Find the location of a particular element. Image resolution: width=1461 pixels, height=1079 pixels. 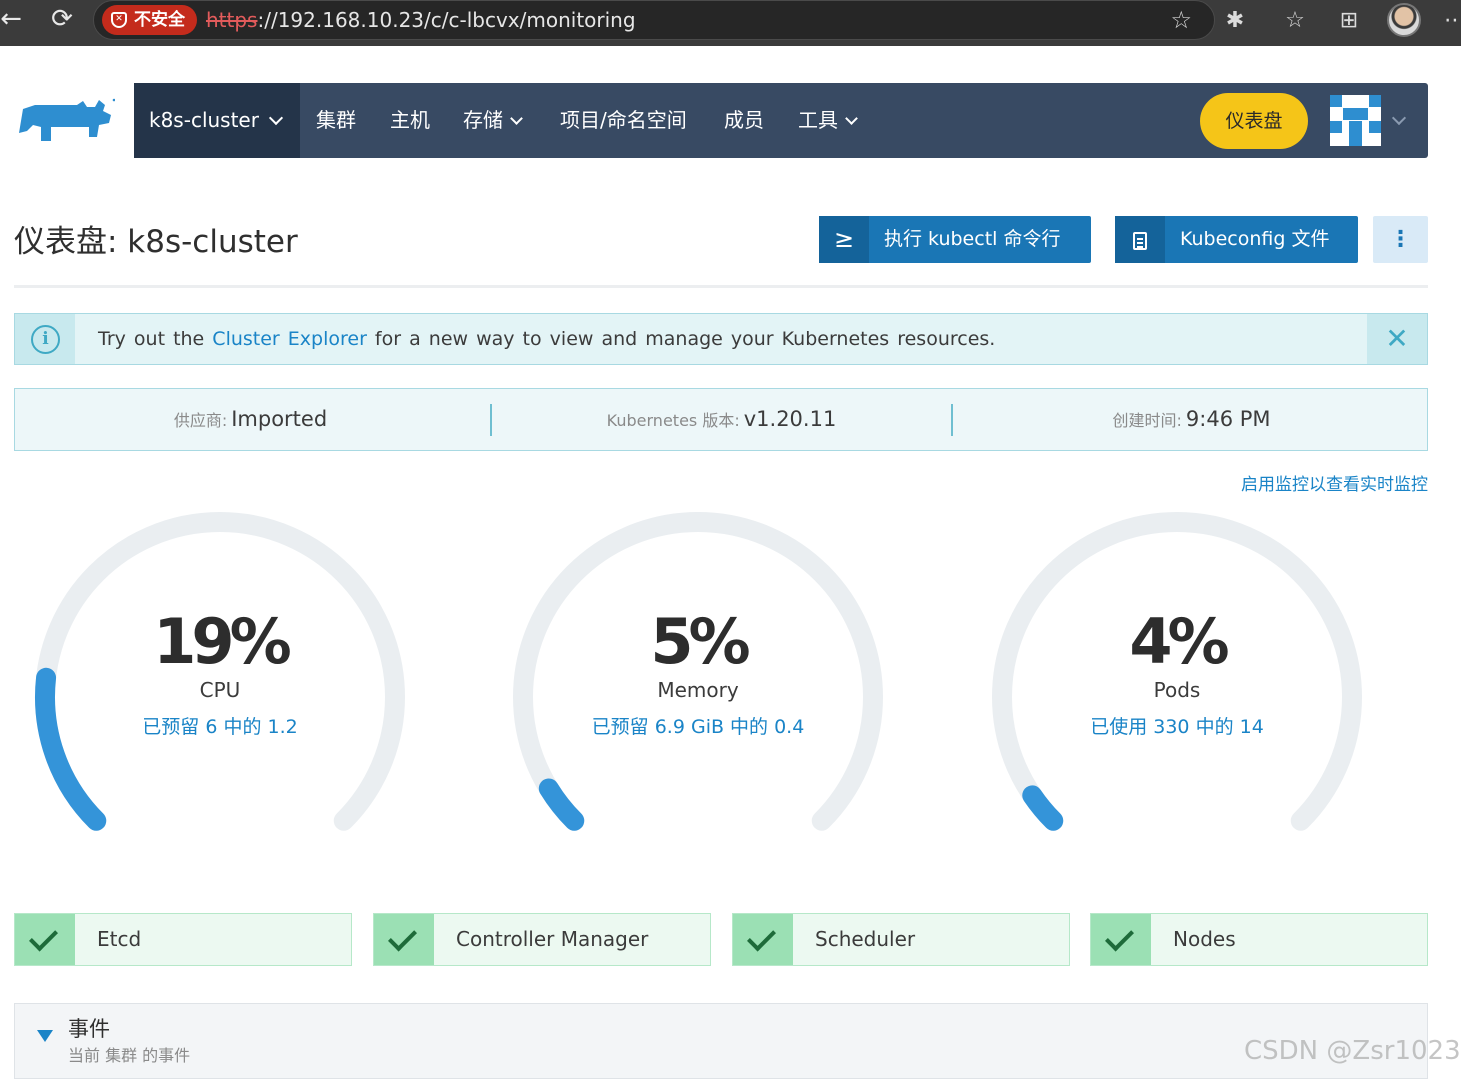

favorites-list-icon: ☆ is located at coordinates (1295, 21).